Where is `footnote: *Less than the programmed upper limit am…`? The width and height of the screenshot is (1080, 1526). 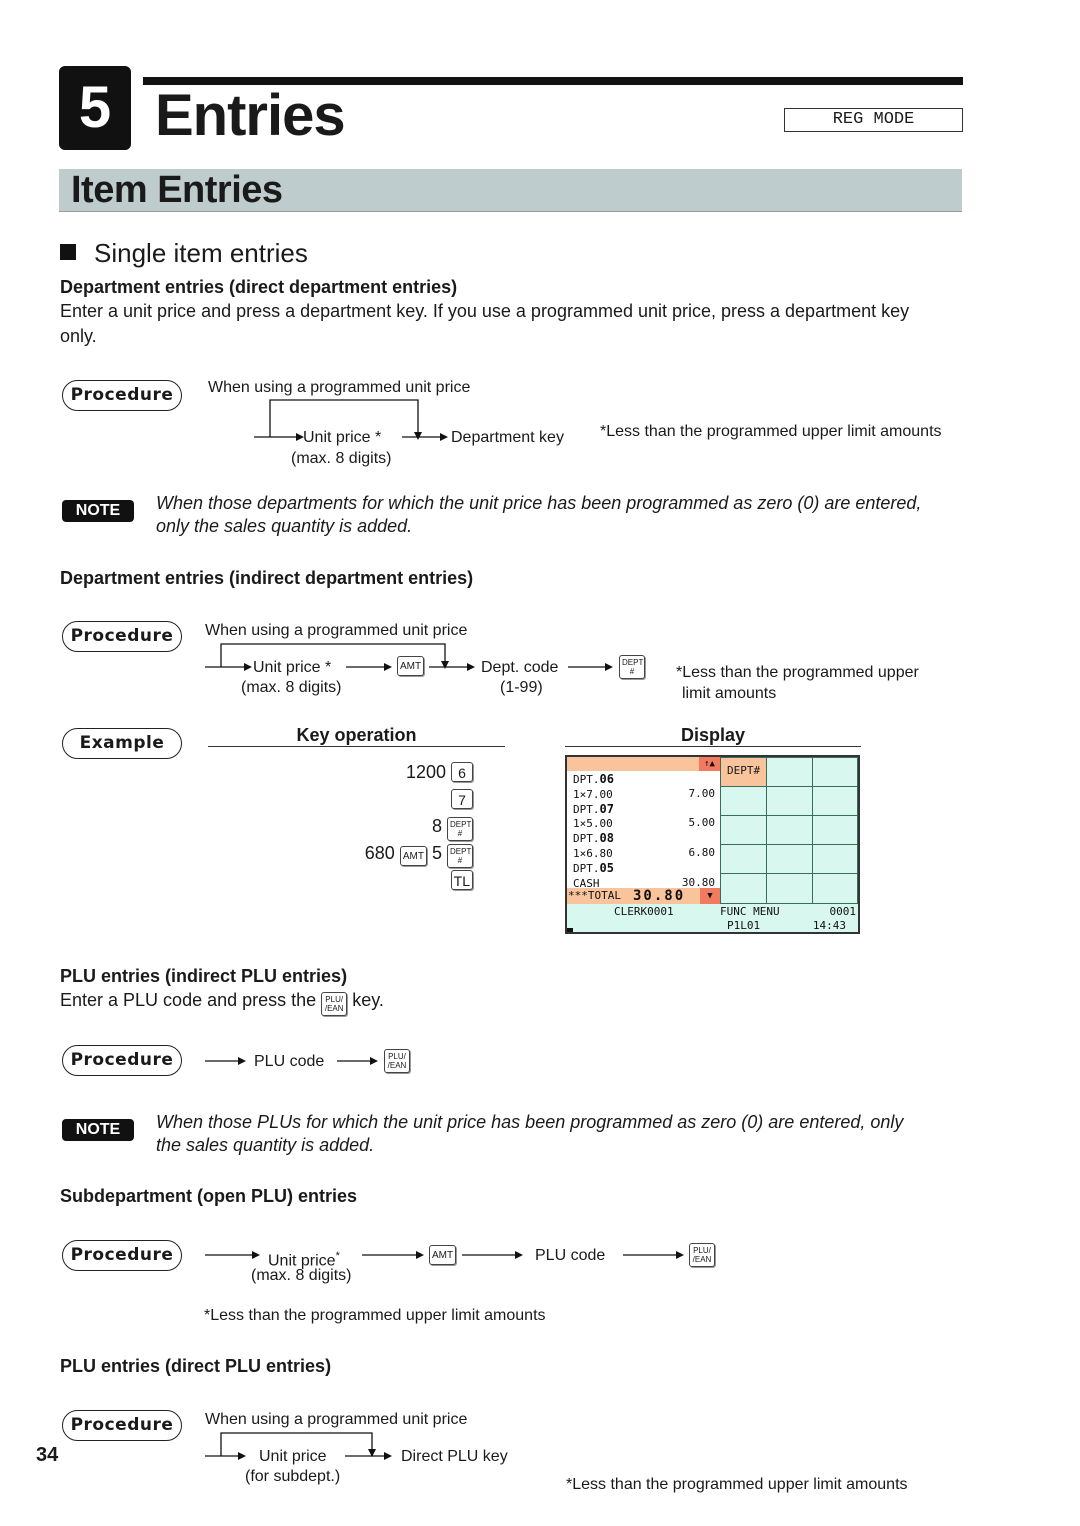 footnote: *Less than the programmed upper limit am… is located at coordinates (737, 1484).